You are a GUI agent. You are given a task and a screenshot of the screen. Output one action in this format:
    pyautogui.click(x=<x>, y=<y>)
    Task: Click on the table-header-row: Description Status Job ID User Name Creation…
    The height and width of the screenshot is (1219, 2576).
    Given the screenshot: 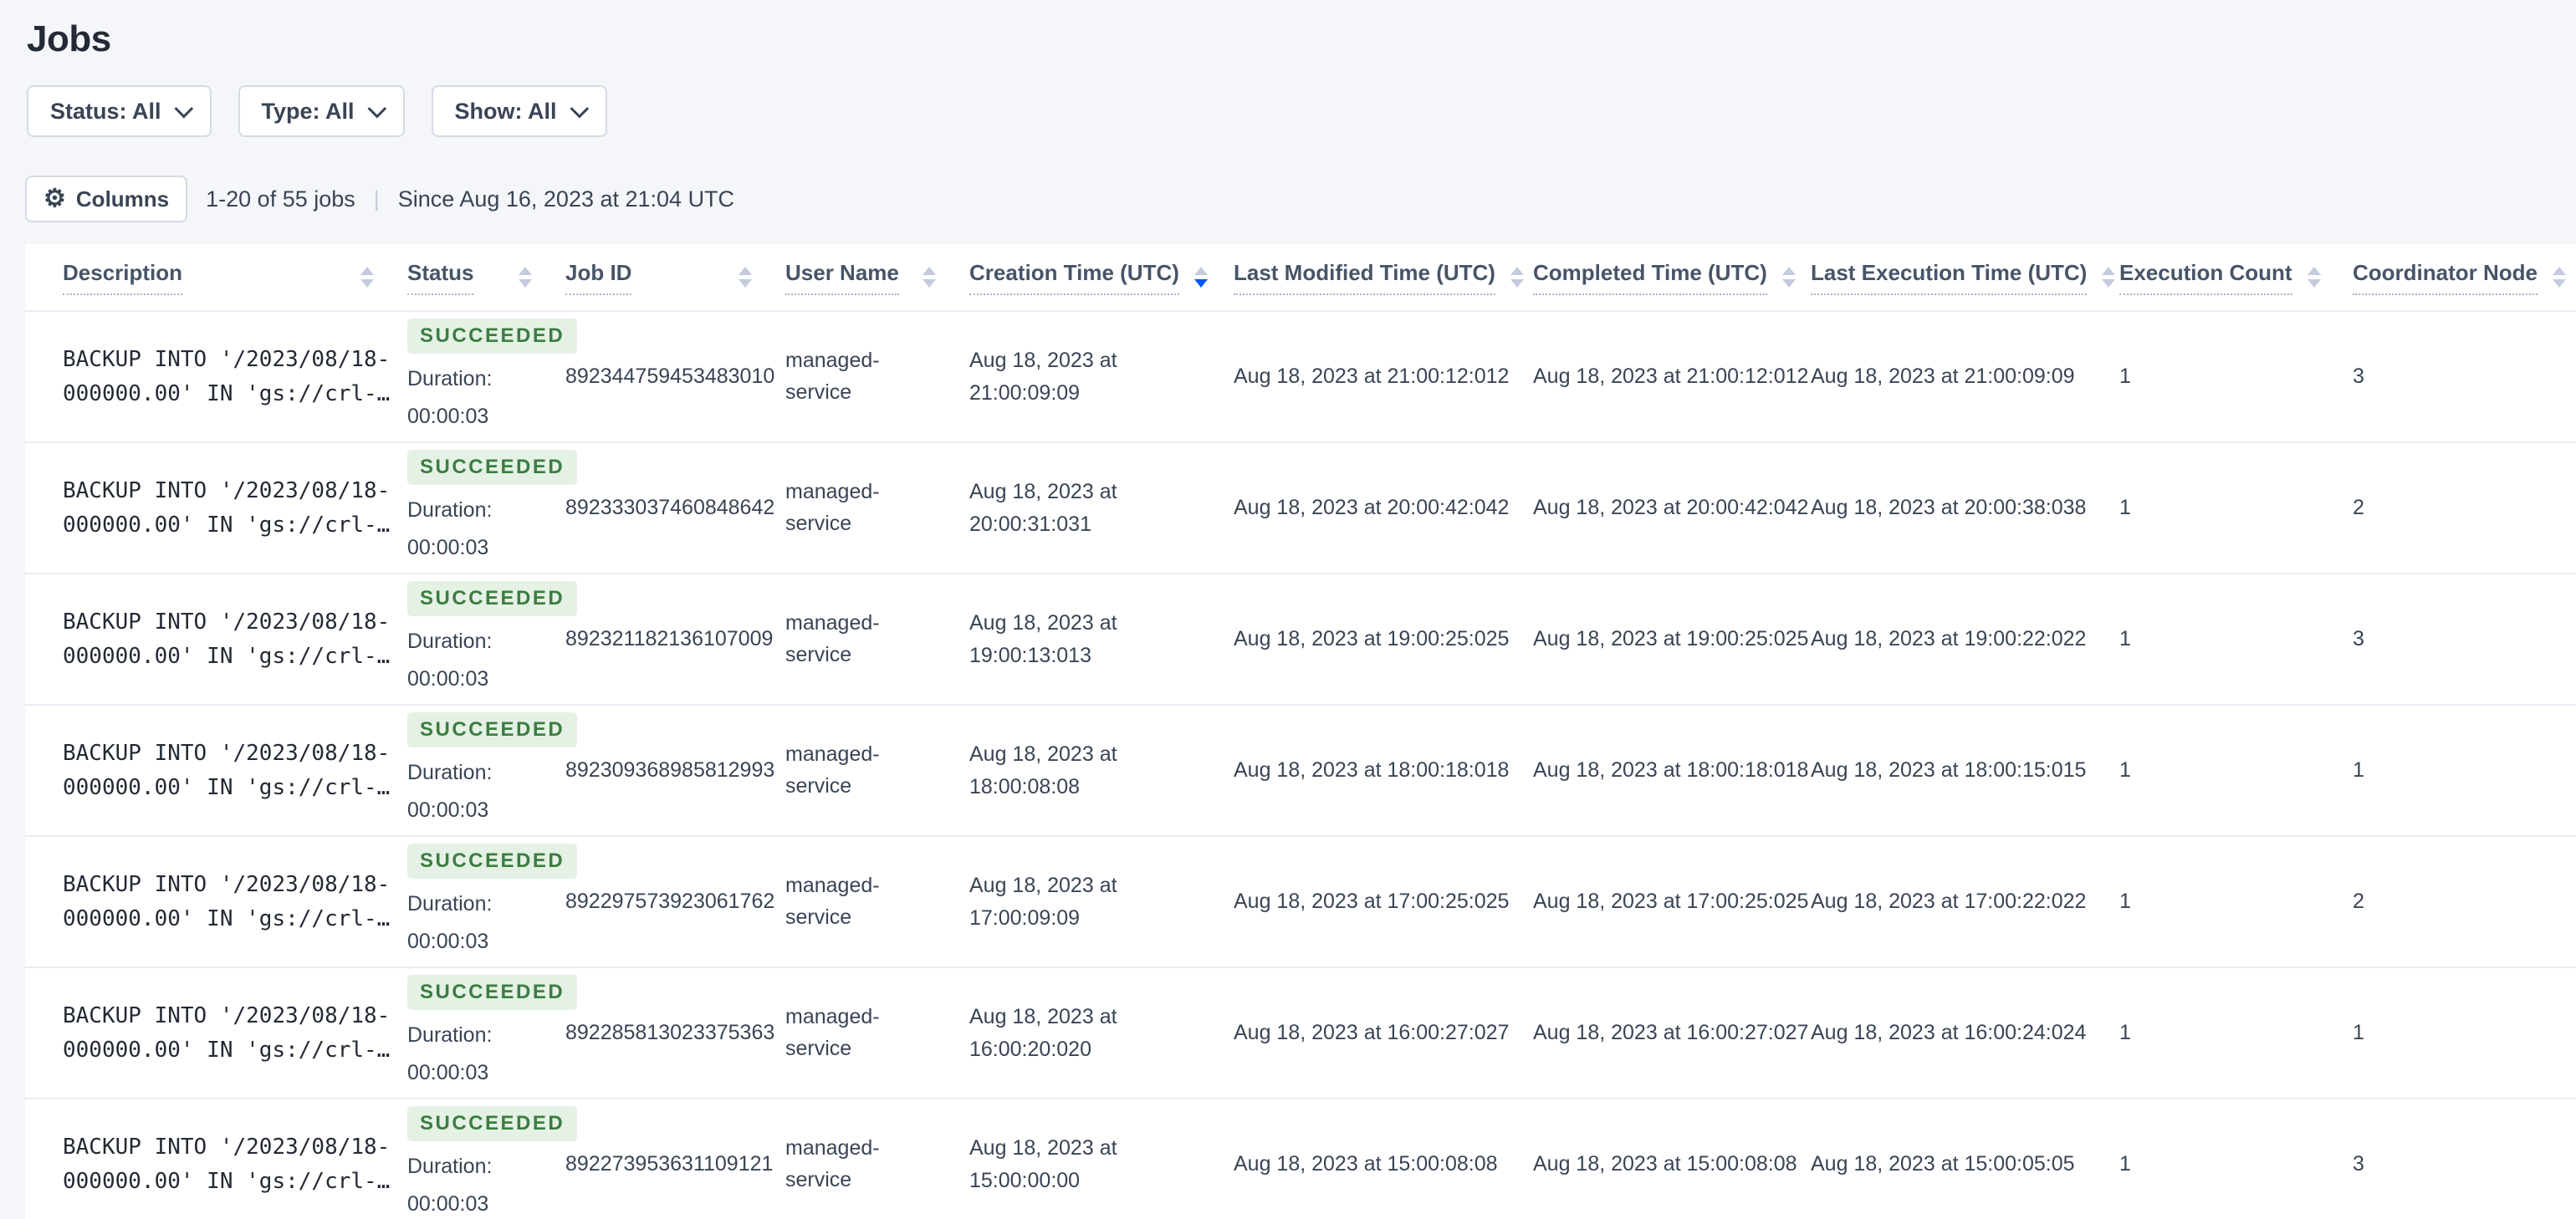 What is the action you would take?
    pyautogui.click(x=1300, y=278)
    